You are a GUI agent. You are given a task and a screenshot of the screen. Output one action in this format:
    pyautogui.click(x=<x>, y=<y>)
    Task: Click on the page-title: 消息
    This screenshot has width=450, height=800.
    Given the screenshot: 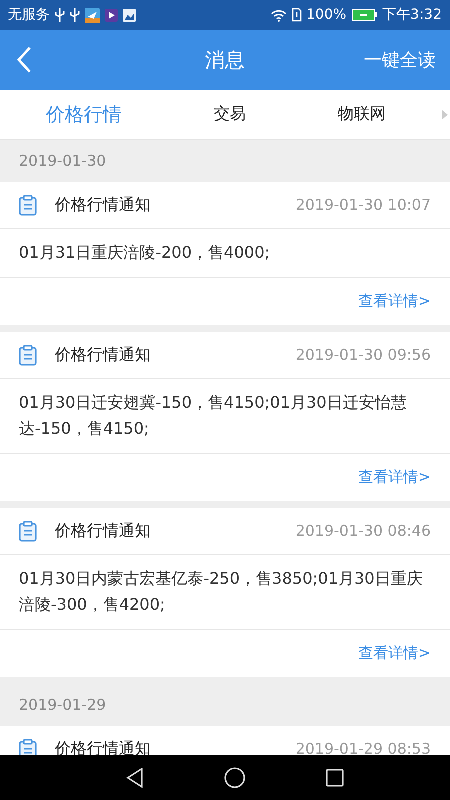 What is the action you would take?
    pyautogui.click(x=225, y=60)
    